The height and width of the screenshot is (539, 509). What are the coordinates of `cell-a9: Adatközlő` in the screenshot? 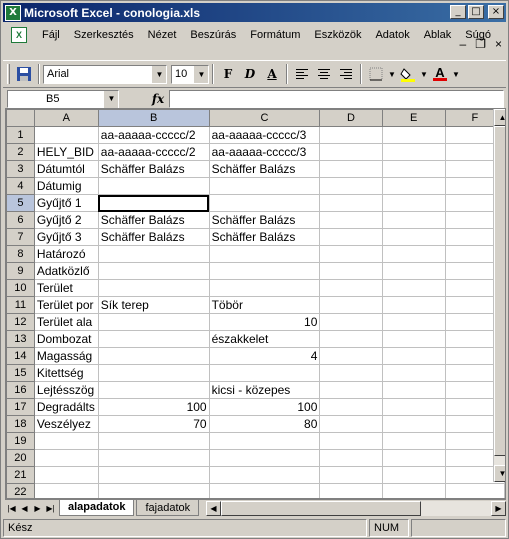 It's located at (66, 271).